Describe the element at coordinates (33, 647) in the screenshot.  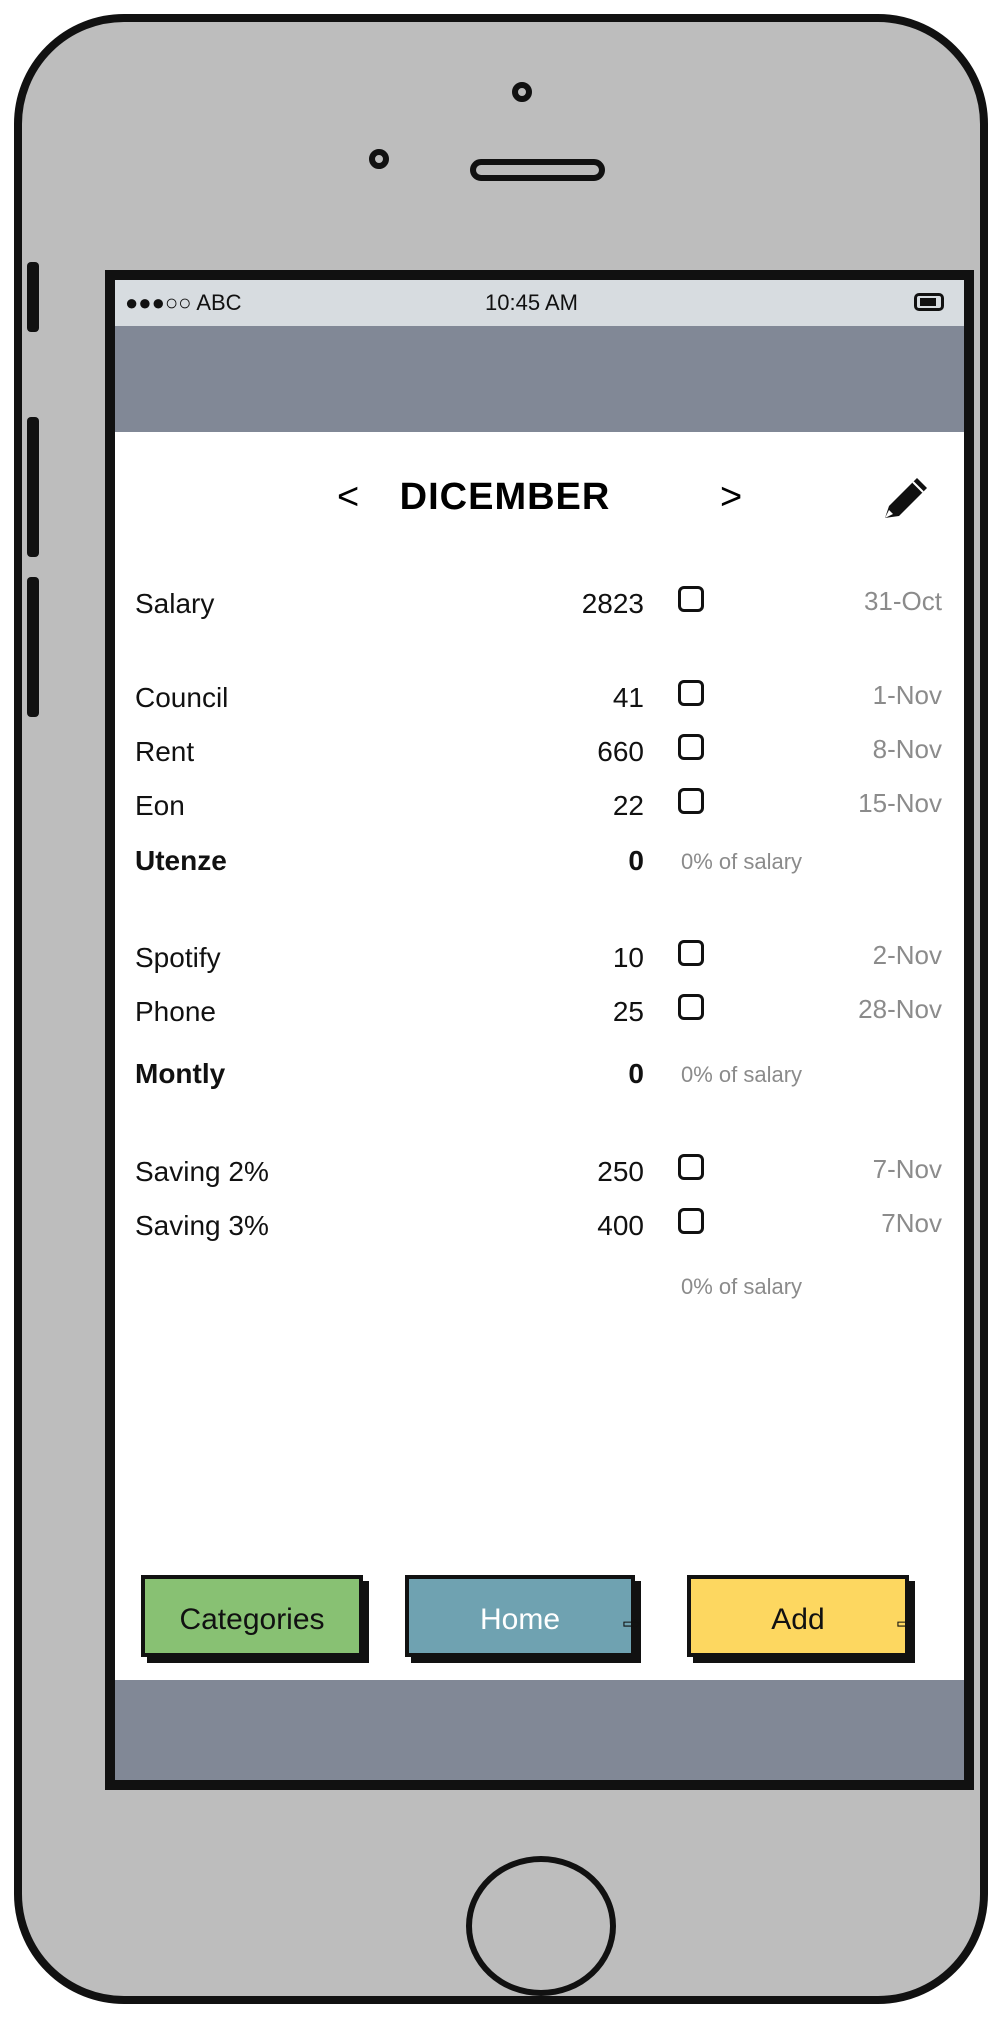
I see `side-button-volume-down` at that location.